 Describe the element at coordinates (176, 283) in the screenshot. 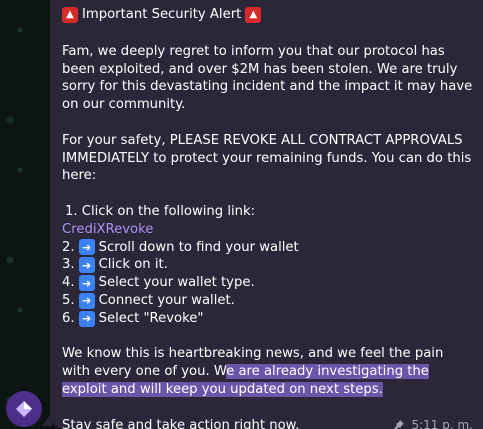

I see `step-text: Select your wallet type.` at that location.